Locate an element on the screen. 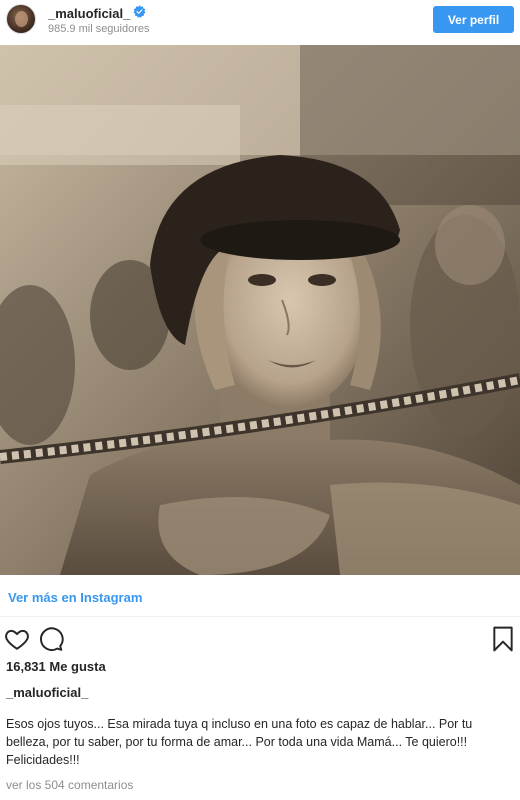 The width and height of the screenshot is (520, 800). avatar is located at coordinates (21, 19).